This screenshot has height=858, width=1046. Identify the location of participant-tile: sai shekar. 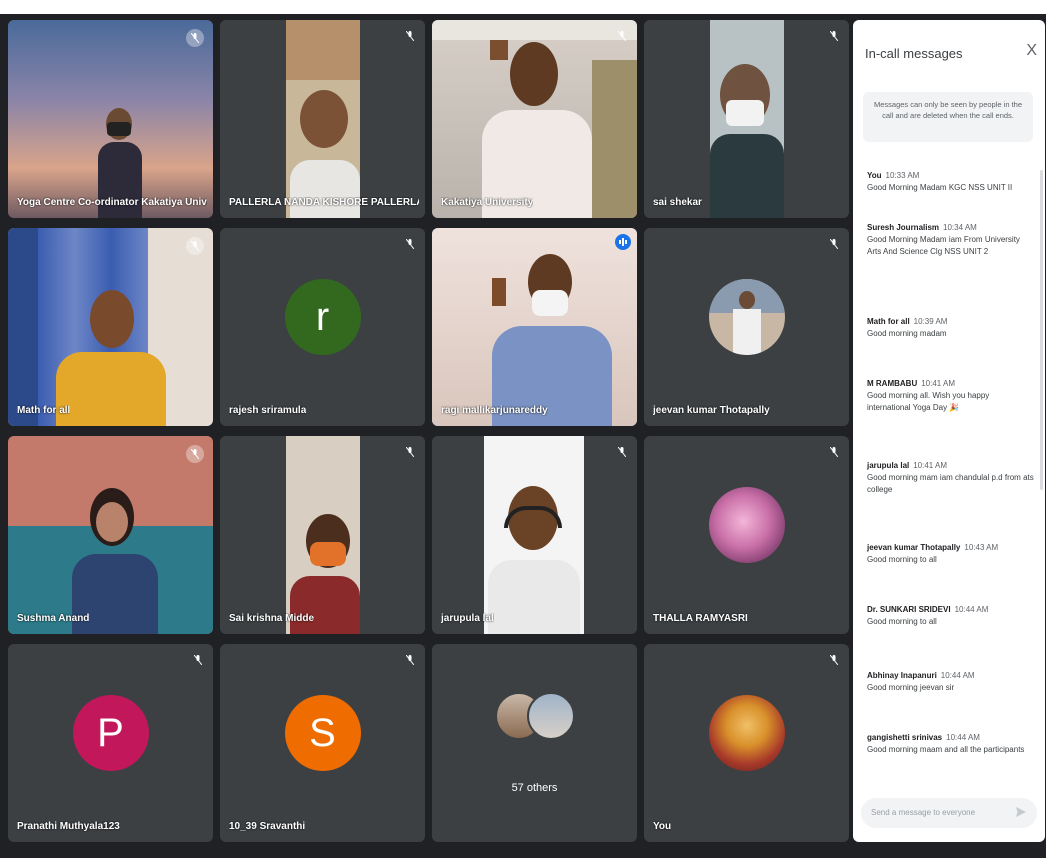
(746, 119).